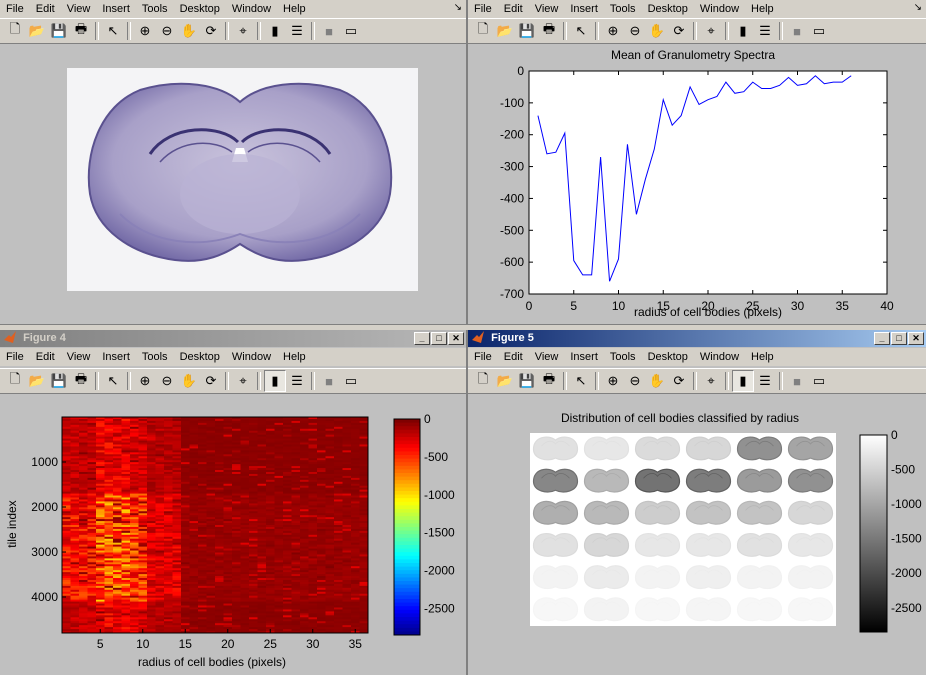  Describe the element at coordinates (697, 338) in the screenshot. I see `titlebar: Figure 5 _ □ ✕` at that location.